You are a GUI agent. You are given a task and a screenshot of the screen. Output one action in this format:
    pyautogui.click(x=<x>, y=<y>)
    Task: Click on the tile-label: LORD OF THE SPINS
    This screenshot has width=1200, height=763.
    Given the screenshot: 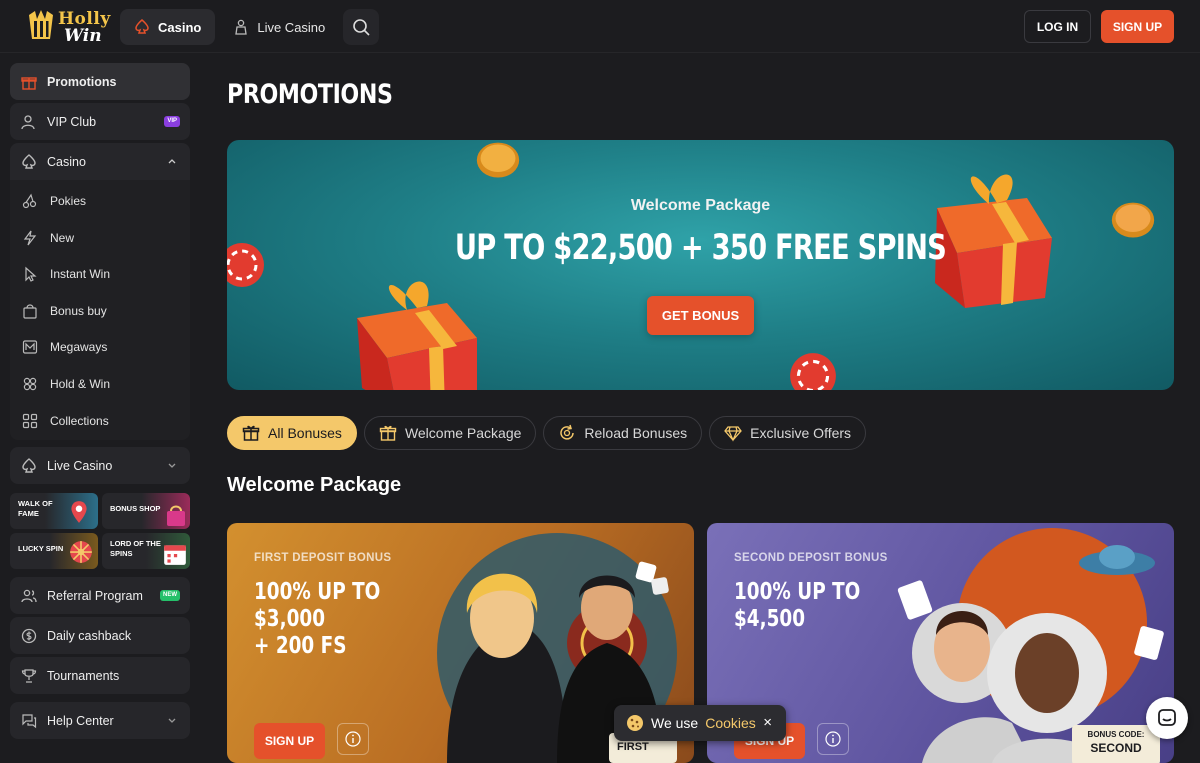 What is the action you would take?
    pyautogui.click(x=135, y=548)
    